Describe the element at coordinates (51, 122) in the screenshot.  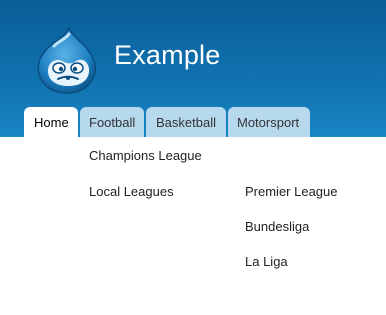
I see `tab-home: Home` at that location.